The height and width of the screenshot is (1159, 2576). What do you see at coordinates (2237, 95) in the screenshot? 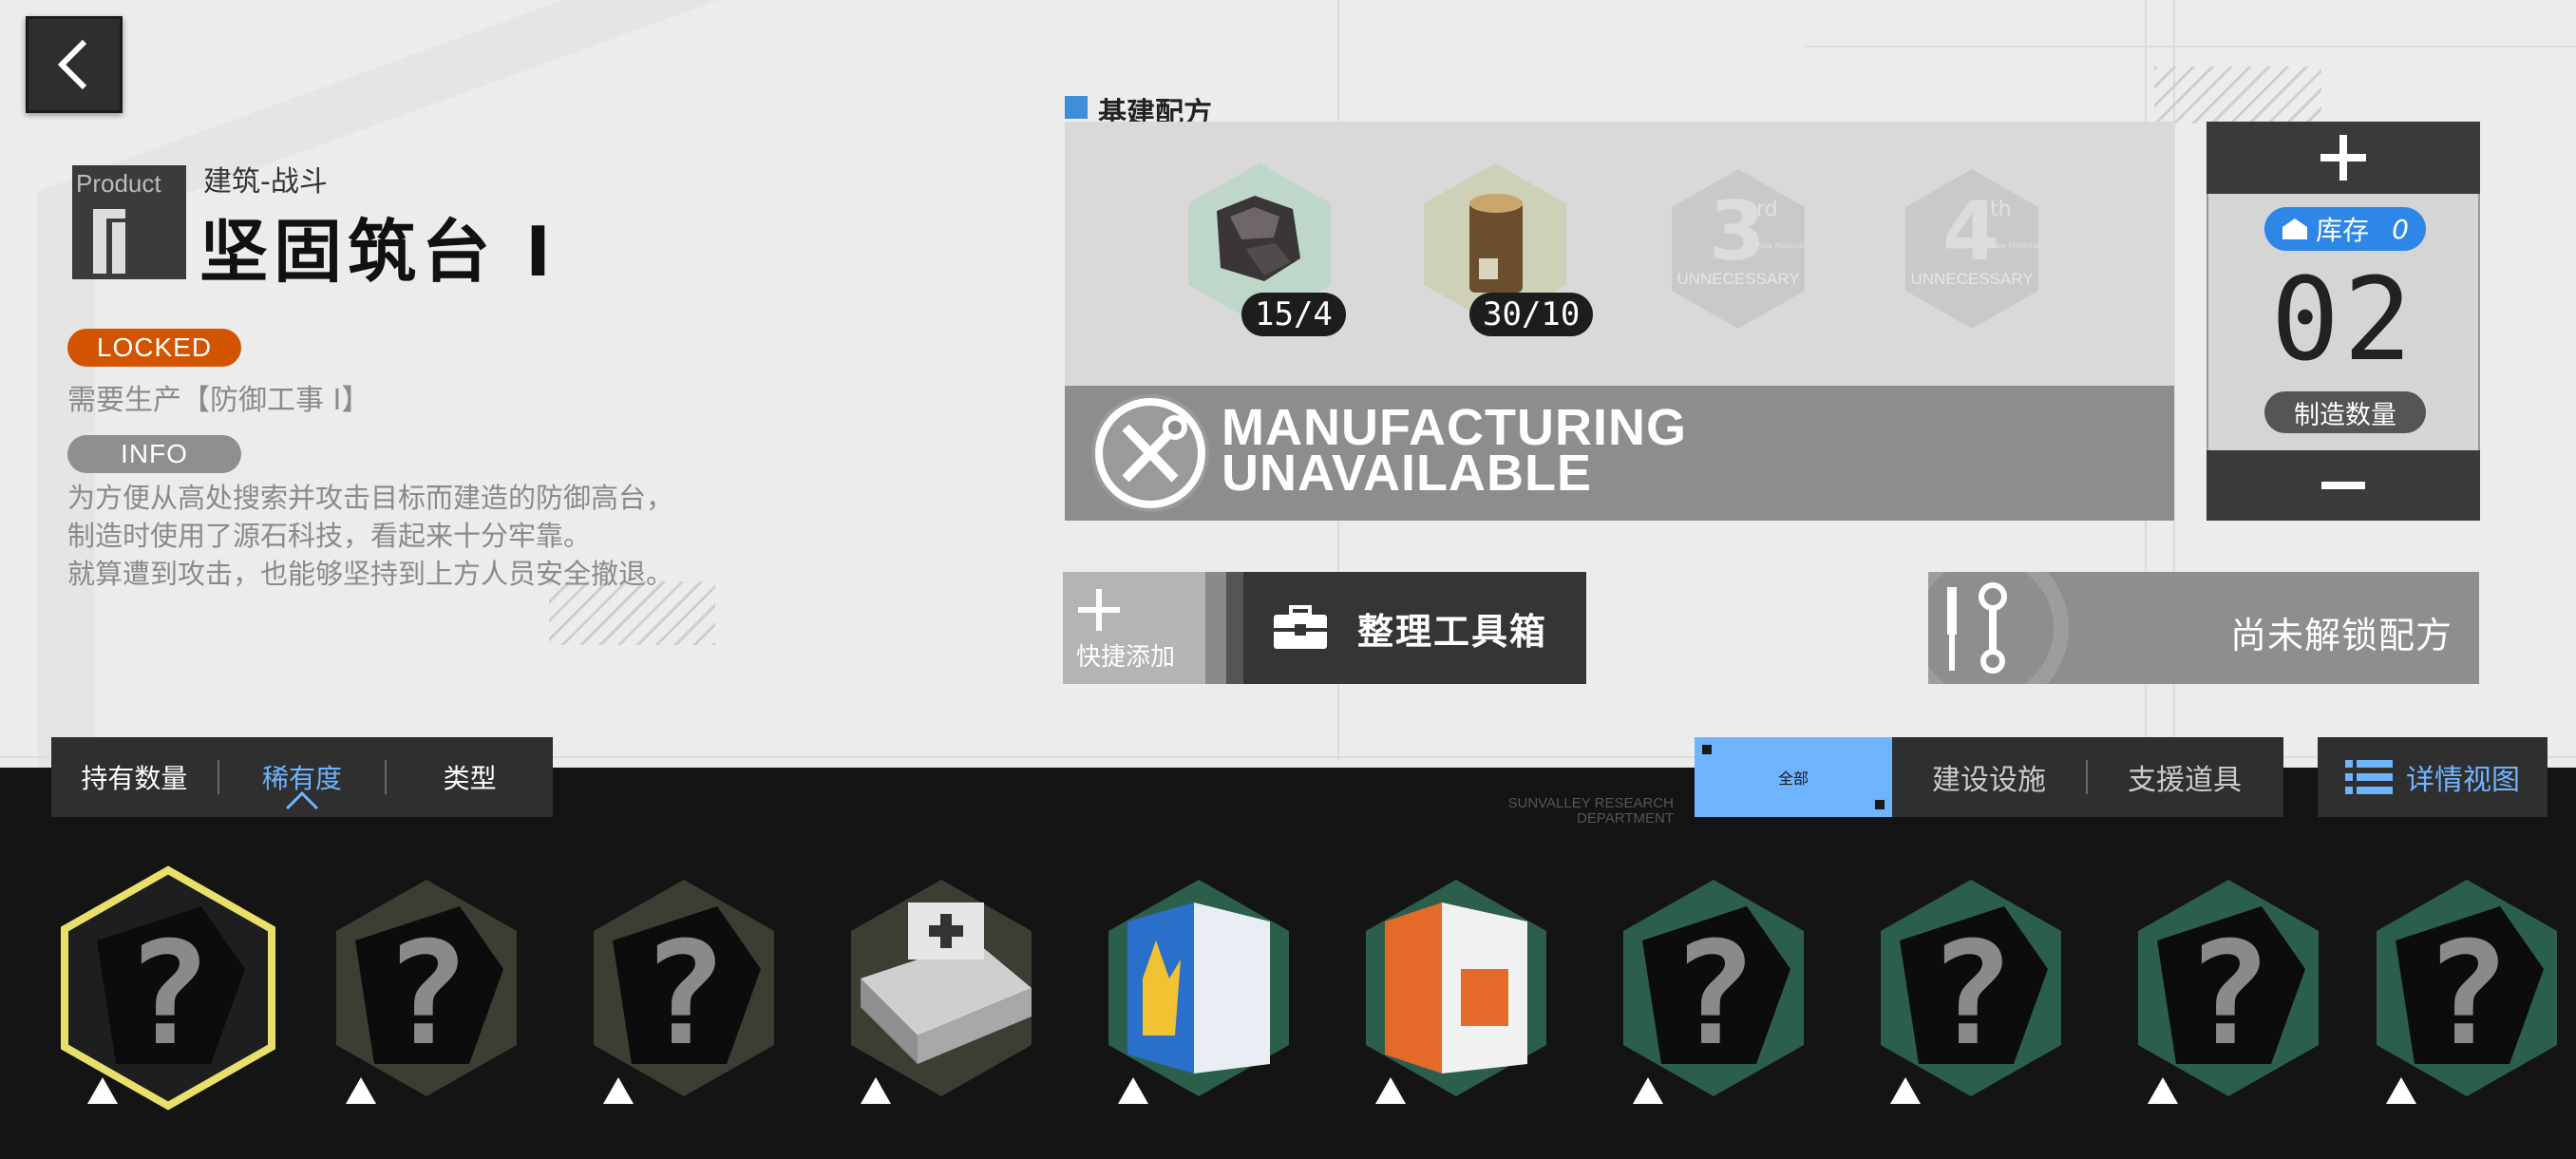
I see `hatch-decoration` at bounding box center [2237, 95].